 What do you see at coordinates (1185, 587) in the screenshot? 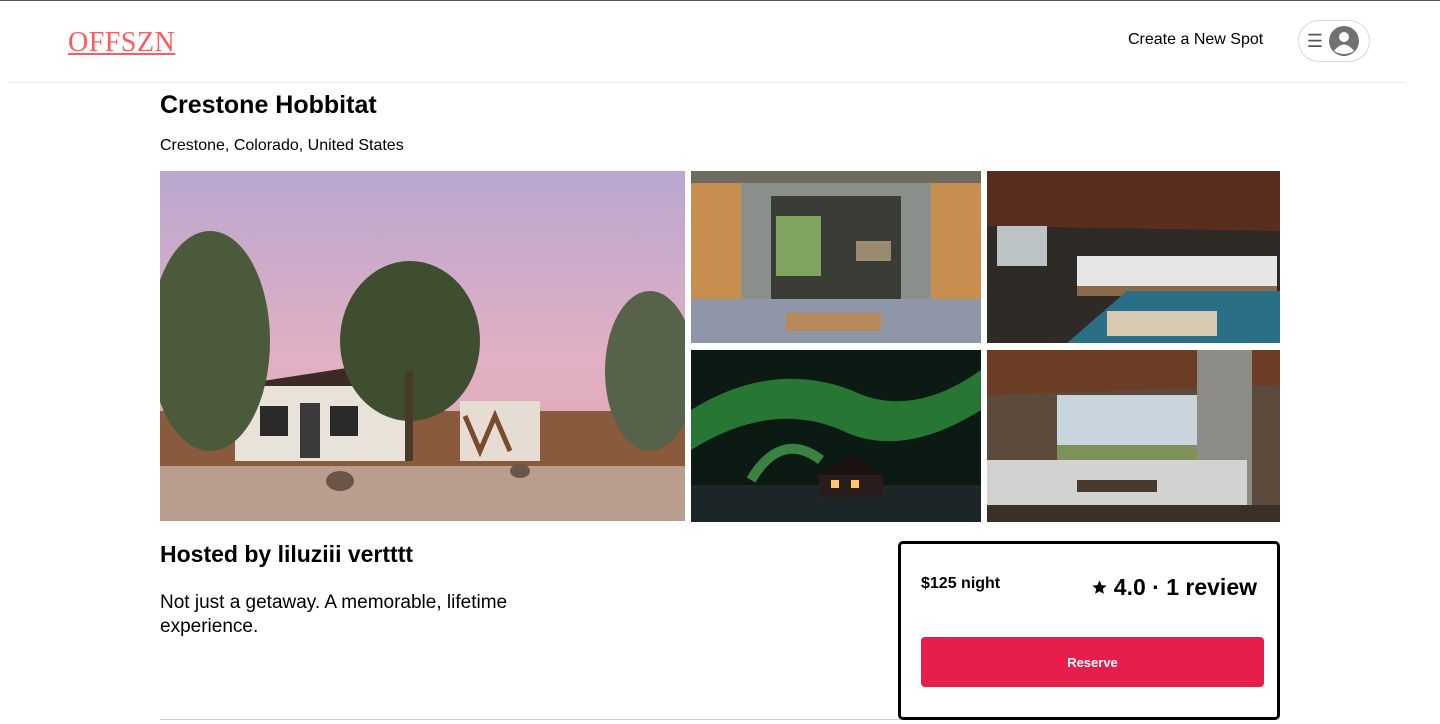
I see `rating-text: 4.0 · 1 review` at bounding box center [1185, 587].